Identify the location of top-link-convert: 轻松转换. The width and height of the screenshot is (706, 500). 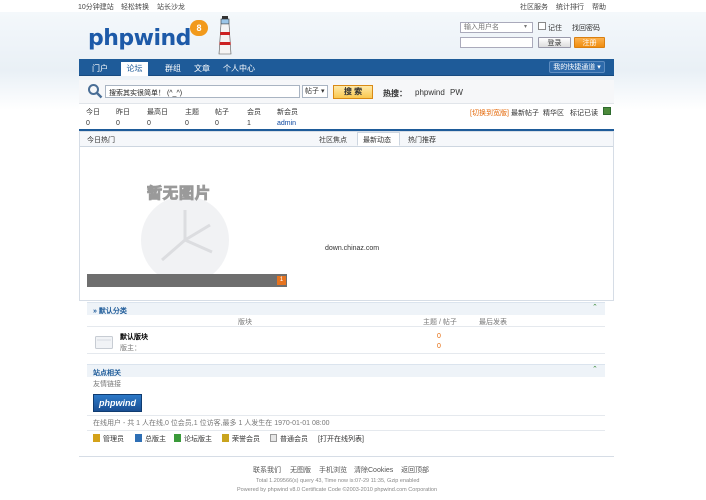
(135, 7).